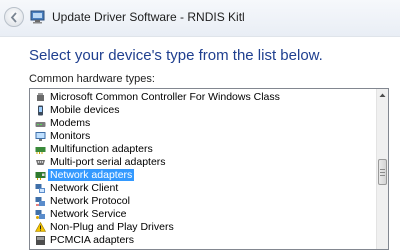 The image size is (400, 250). I want to click on hardware-type-item: Non-Plug and Play Drivers, so click(204, 227).